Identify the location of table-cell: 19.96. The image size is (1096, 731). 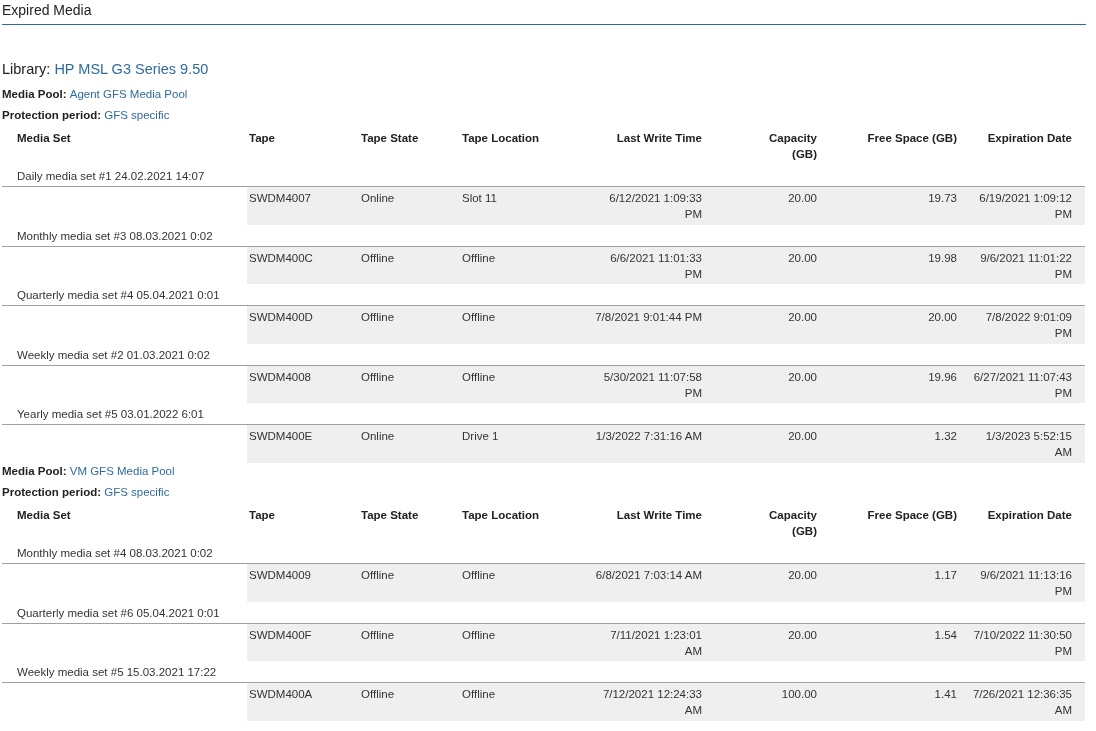
(887, 384).